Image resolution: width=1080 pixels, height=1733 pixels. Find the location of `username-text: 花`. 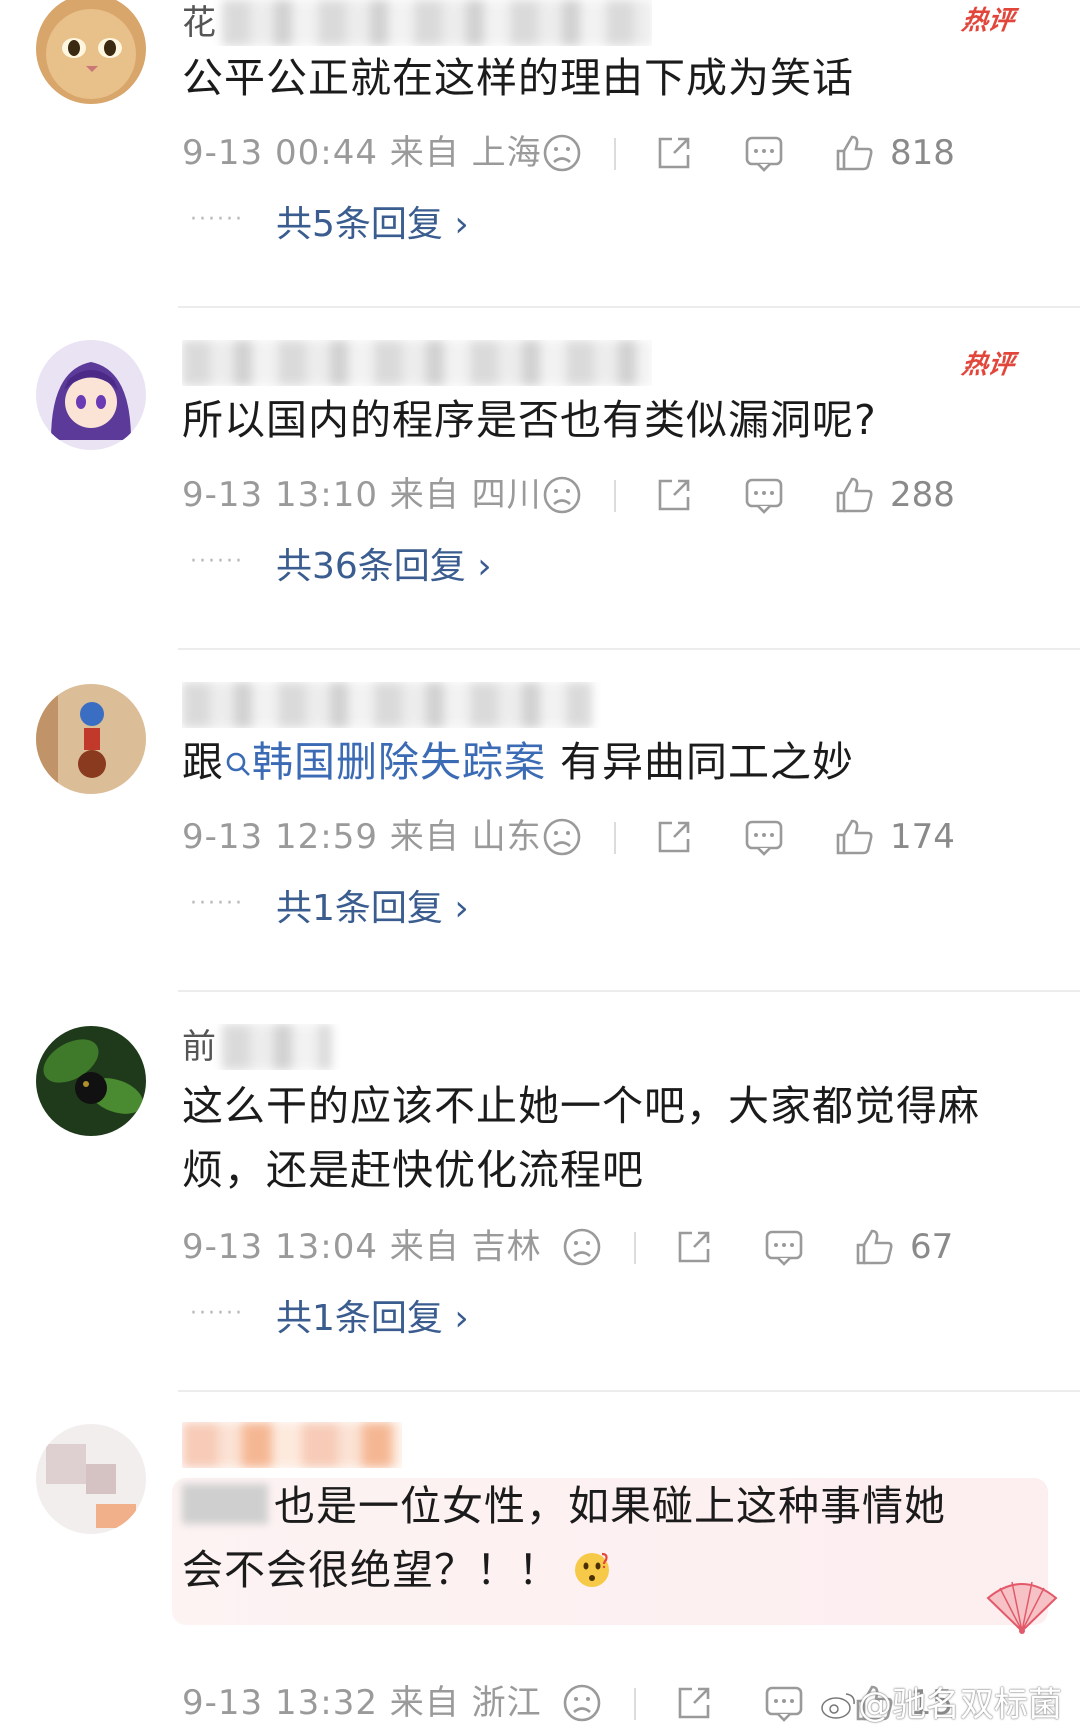

username-text: 花 is located at coordinates (199, 23).